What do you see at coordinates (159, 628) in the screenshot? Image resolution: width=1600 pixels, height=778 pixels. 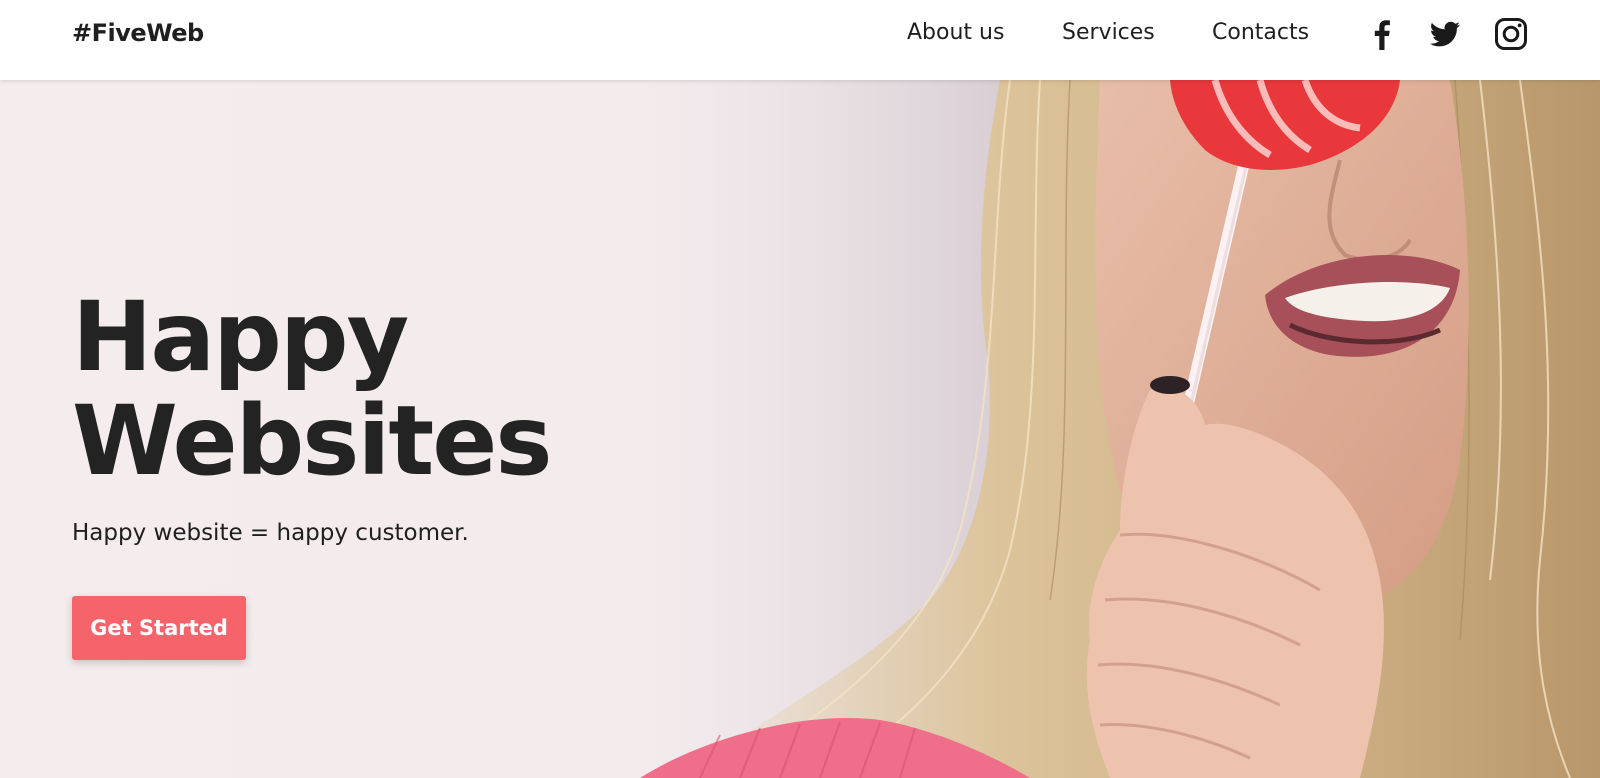 I see `get-started-button: Get Started` at bounding box center [159, 628].